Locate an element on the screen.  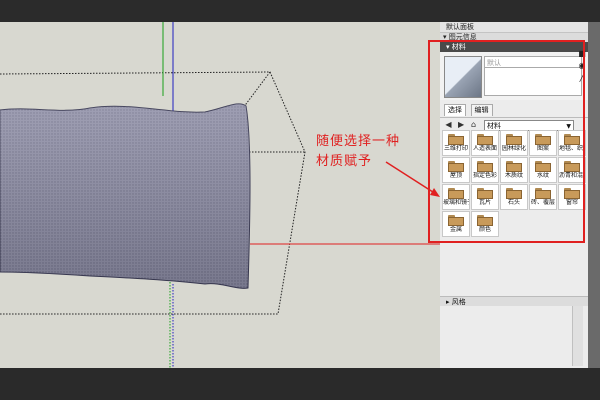
material-item: 屋顶 is located at coordinates (456, 170).